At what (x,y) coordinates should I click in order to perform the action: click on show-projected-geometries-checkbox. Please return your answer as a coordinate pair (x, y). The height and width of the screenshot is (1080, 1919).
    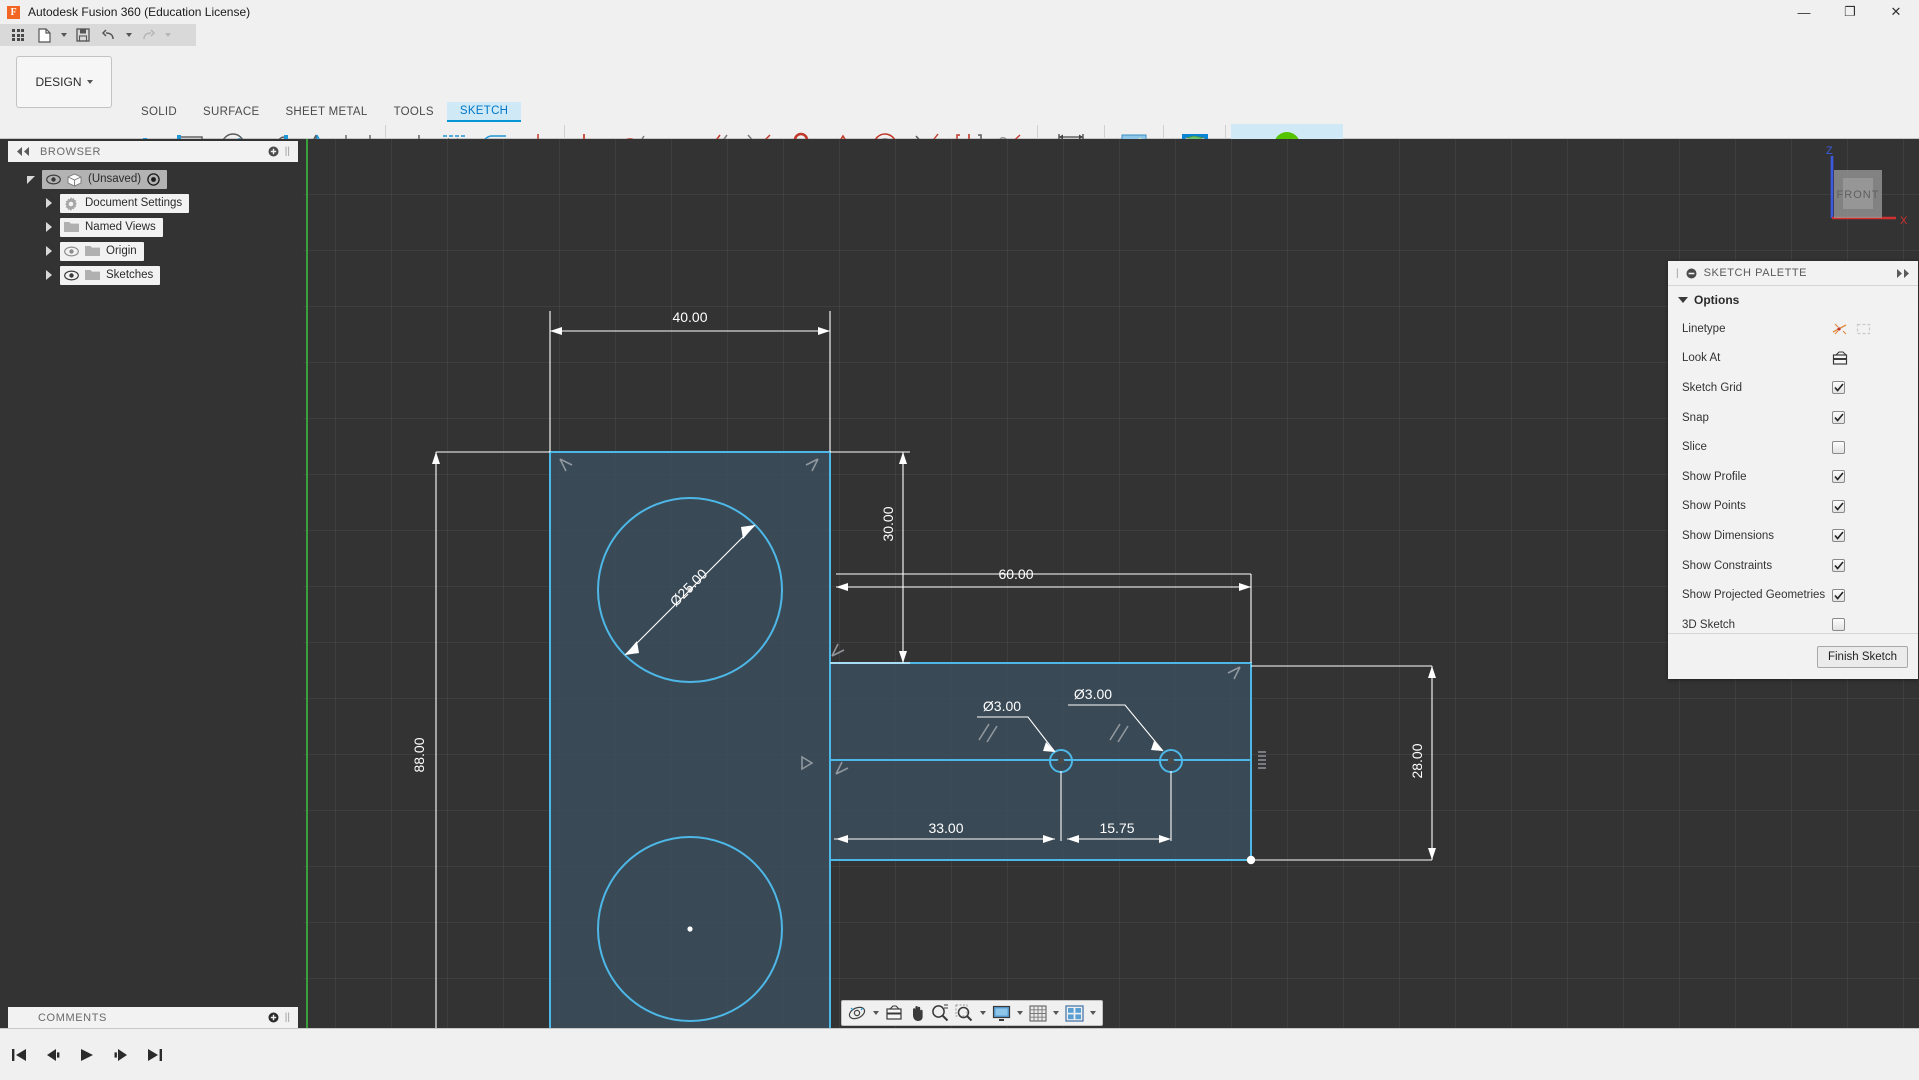
    Looking at the image, I should click on (1838, 595).